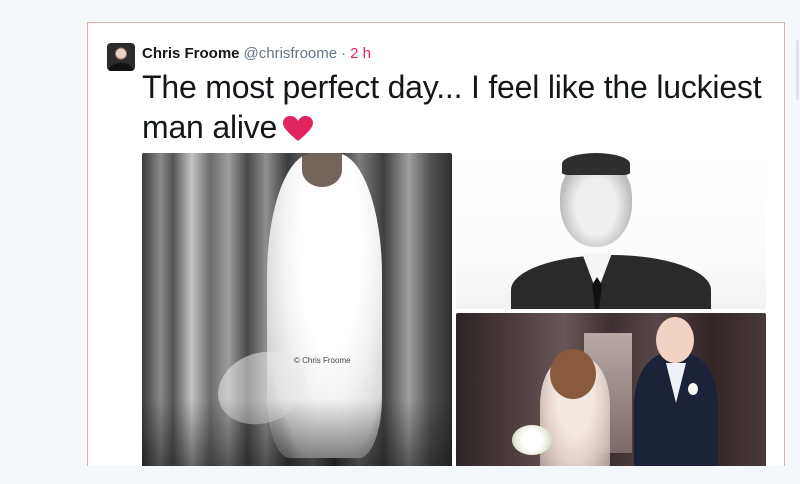 The image size is (800, 484). What do you see at coordinates (443, 11) in the screenshot?
I see `top-strip` at bounding box center [443, 11].